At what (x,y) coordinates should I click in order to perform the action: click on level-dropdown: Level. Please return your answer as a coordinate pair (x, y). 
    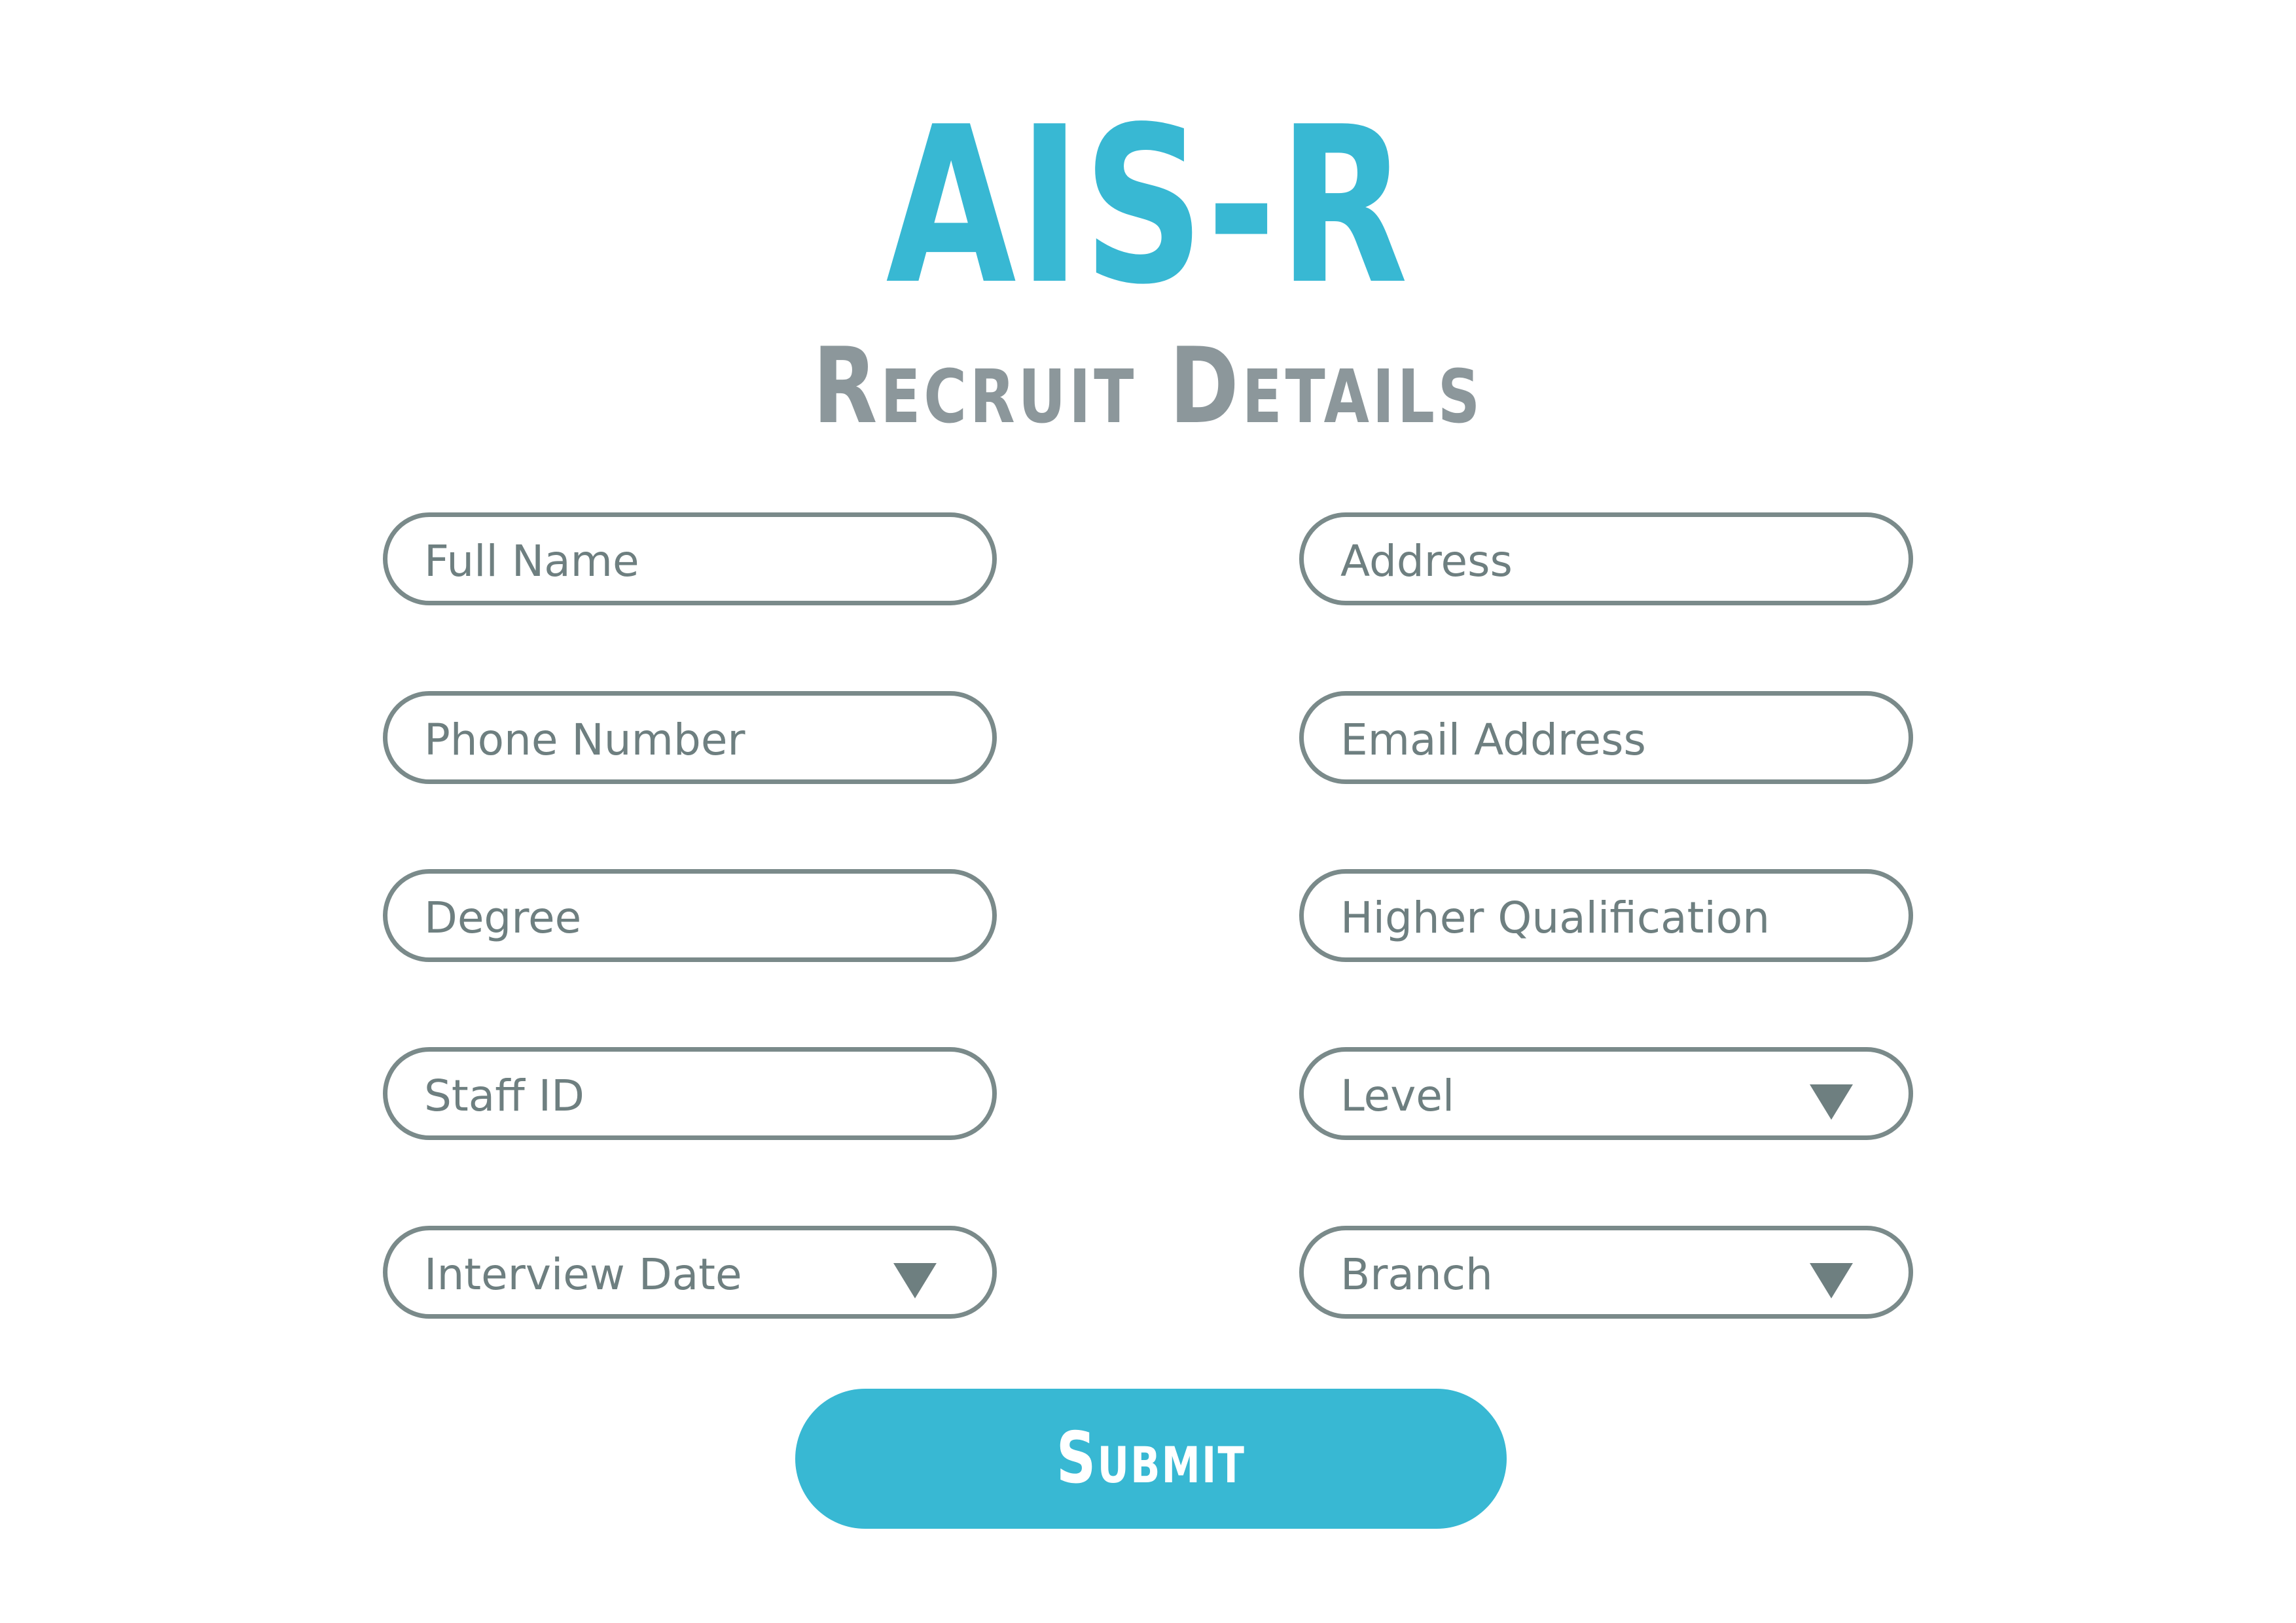
    Looking at the image, I should click on (1606, 1093).